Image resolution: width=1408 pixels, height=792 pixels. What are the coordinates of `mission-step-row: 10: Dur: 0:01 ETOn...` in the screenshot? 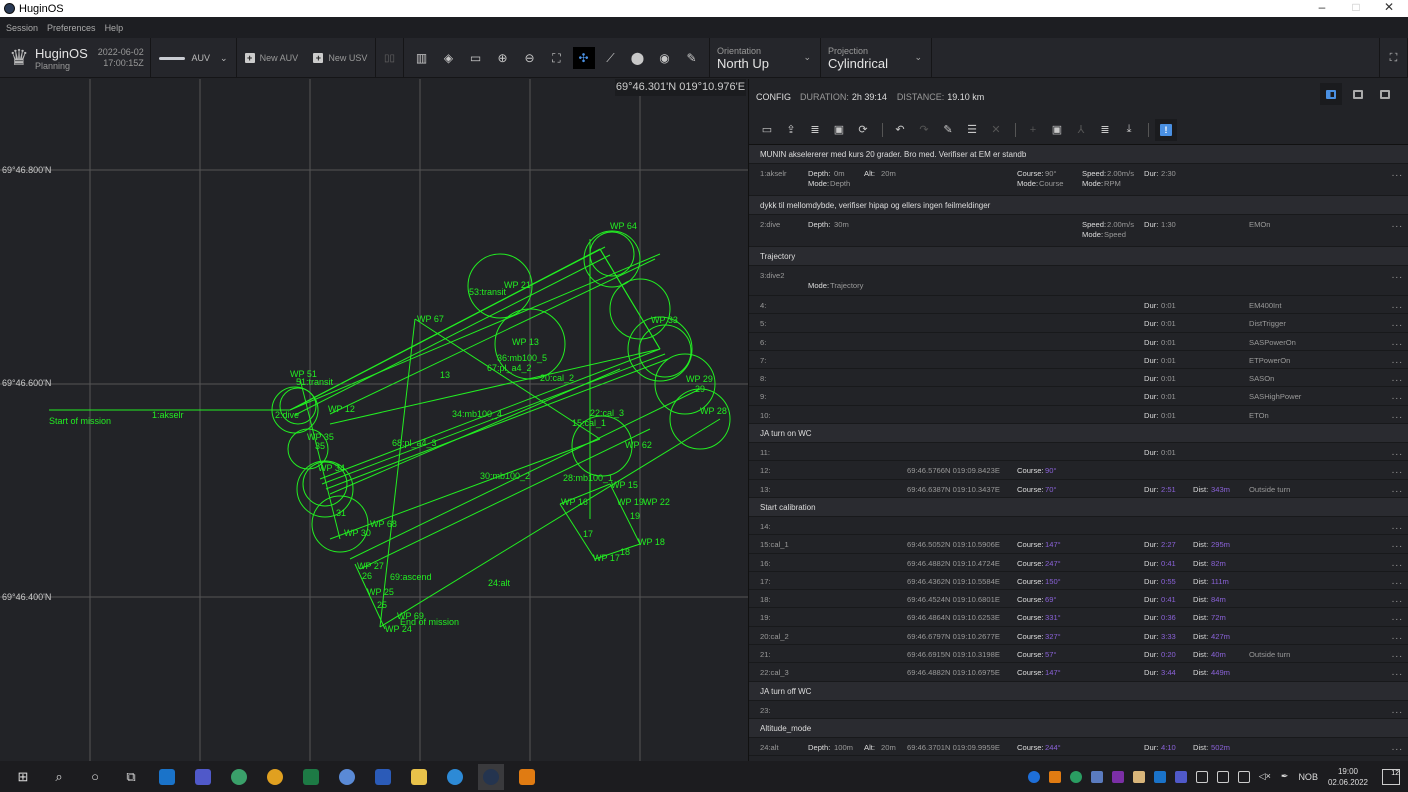 It's located at (1078, 415).